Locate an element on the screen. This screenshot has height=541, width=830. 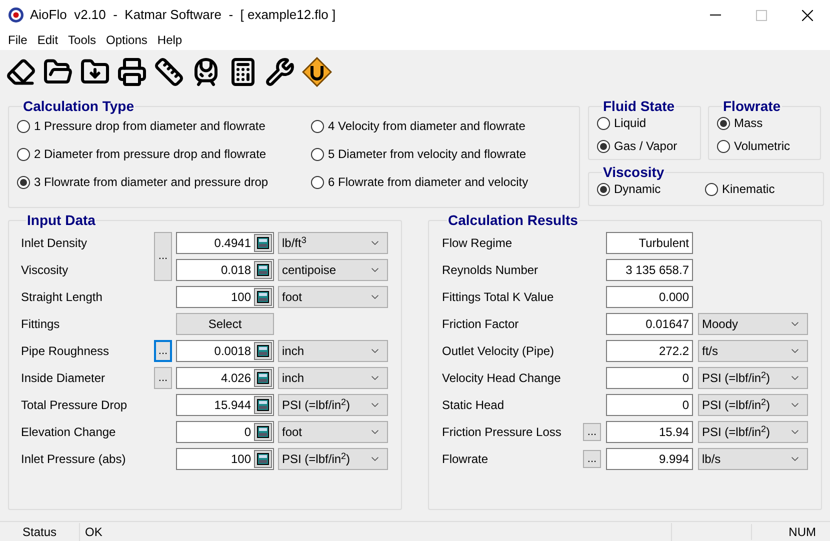
value-field: 0.018 is located at coordinates (225, 270).